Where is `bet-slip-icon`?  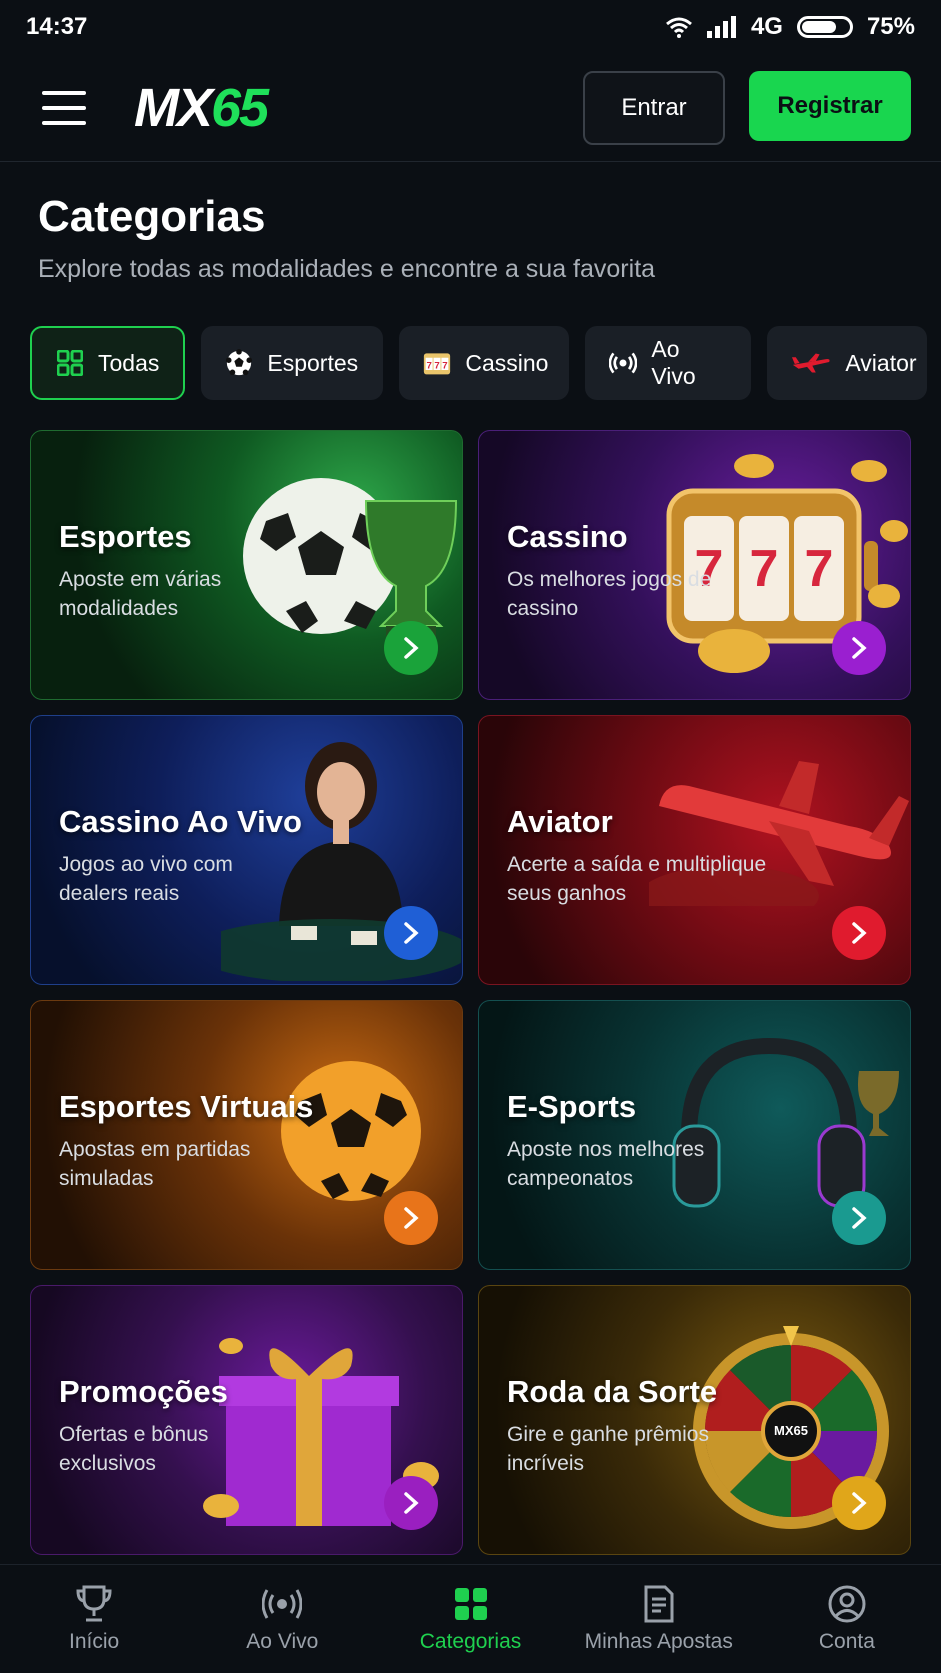
bet-slip-icon is located at coordinates (659, 1604).